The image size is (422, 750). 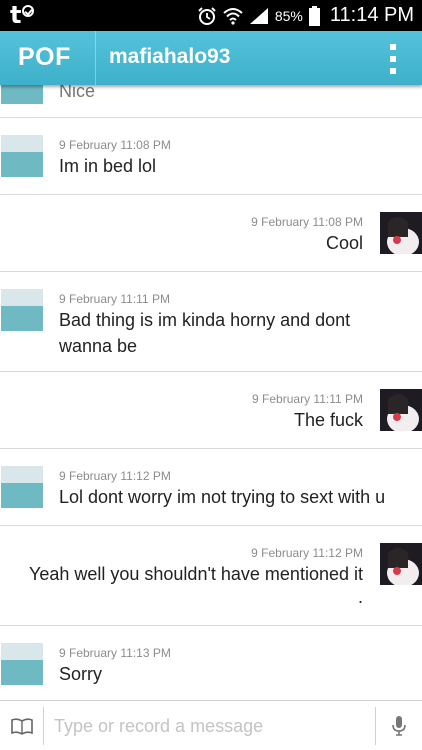 I want to click on message-item: 9 February 11:13 PM Sorry, so click(x=211, y=663).